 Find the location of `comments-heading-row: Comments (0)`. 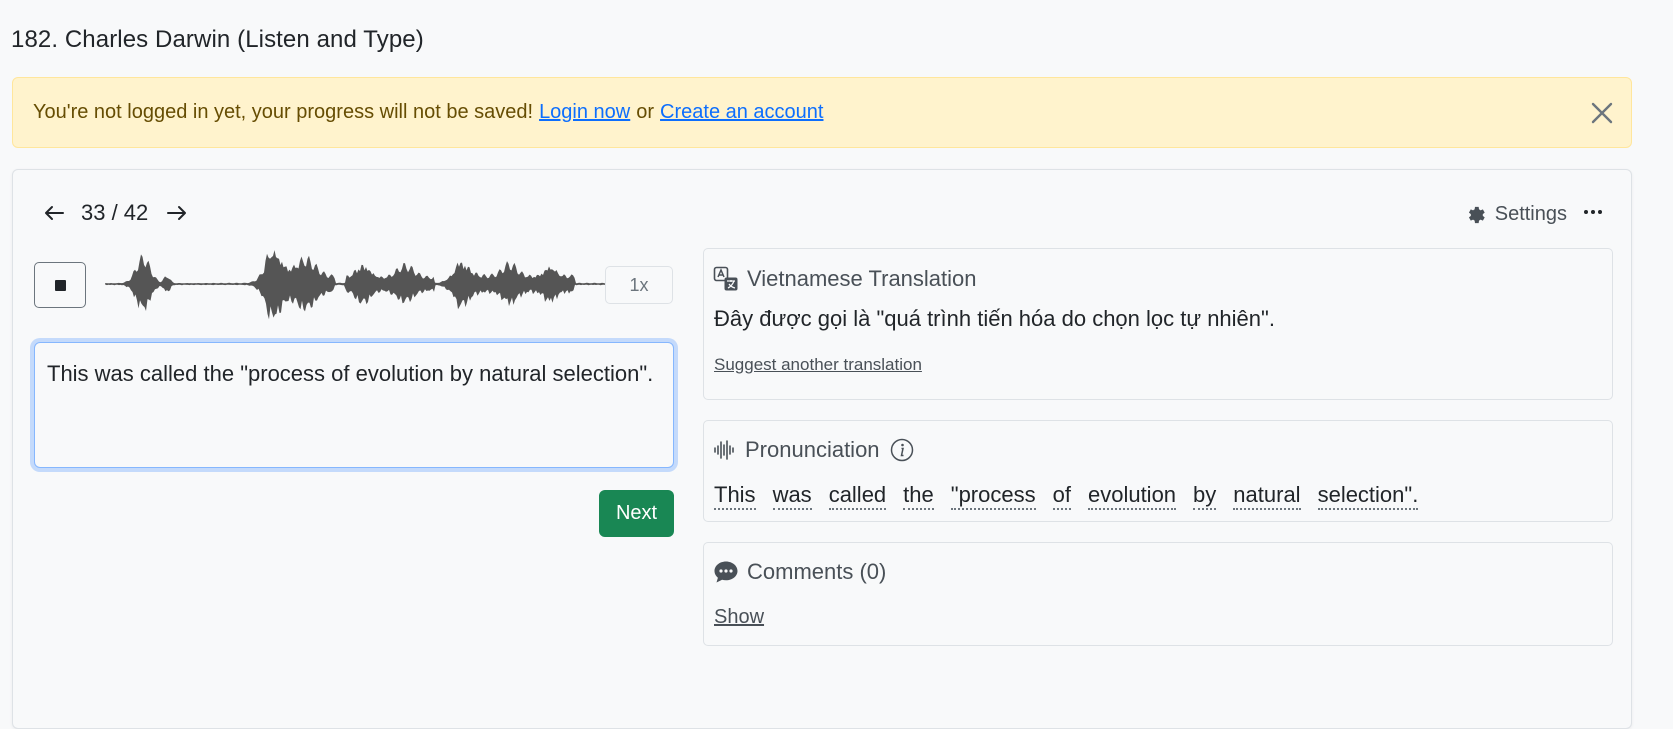

comments-heading-row: Comments (0) is located at coordinates (799, 572).